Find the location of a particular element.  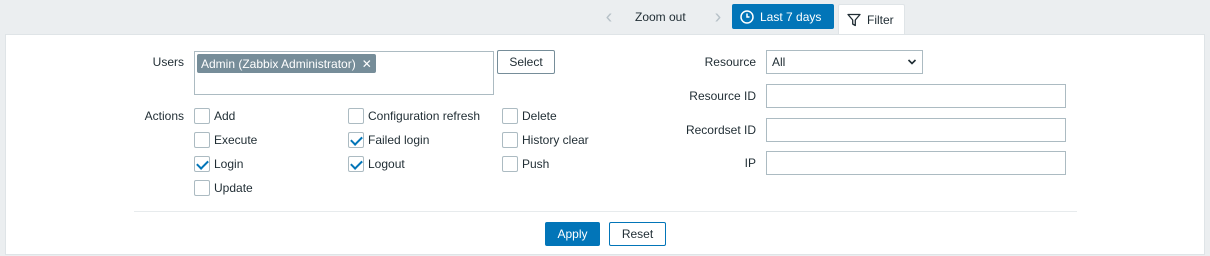

time-toolbar: ‹ Zoom out › Last 7 days Filter is located at coordinates (755, 19).